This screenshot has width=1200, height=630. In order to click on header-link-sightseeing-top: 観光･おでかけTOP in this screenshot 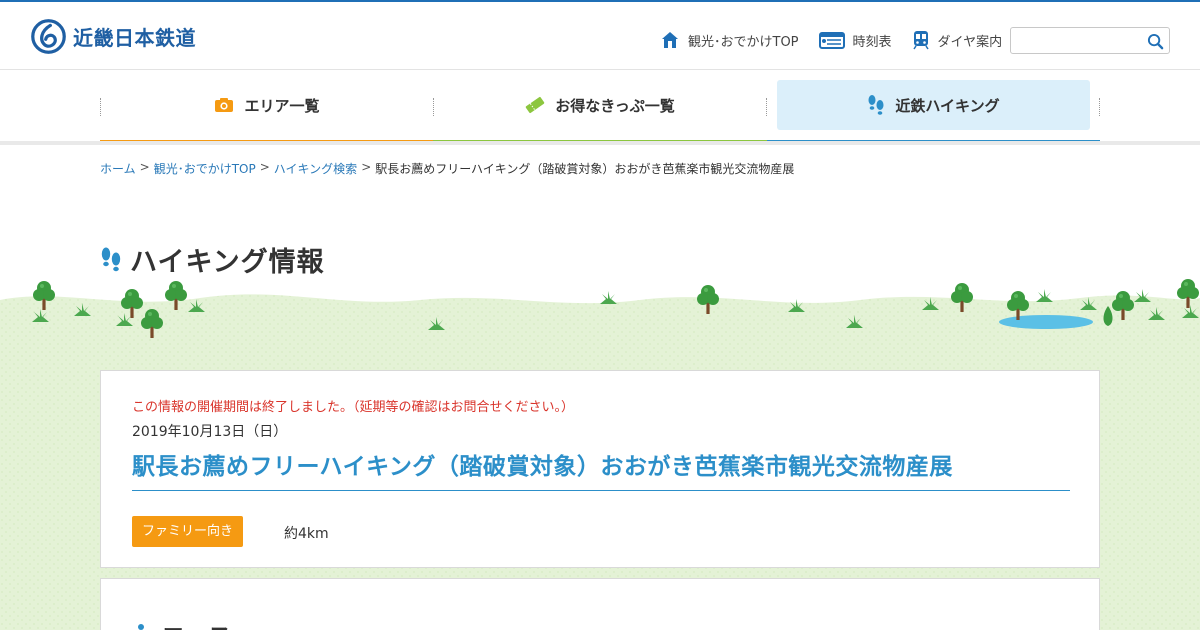, I will do `click(729, 40)`.